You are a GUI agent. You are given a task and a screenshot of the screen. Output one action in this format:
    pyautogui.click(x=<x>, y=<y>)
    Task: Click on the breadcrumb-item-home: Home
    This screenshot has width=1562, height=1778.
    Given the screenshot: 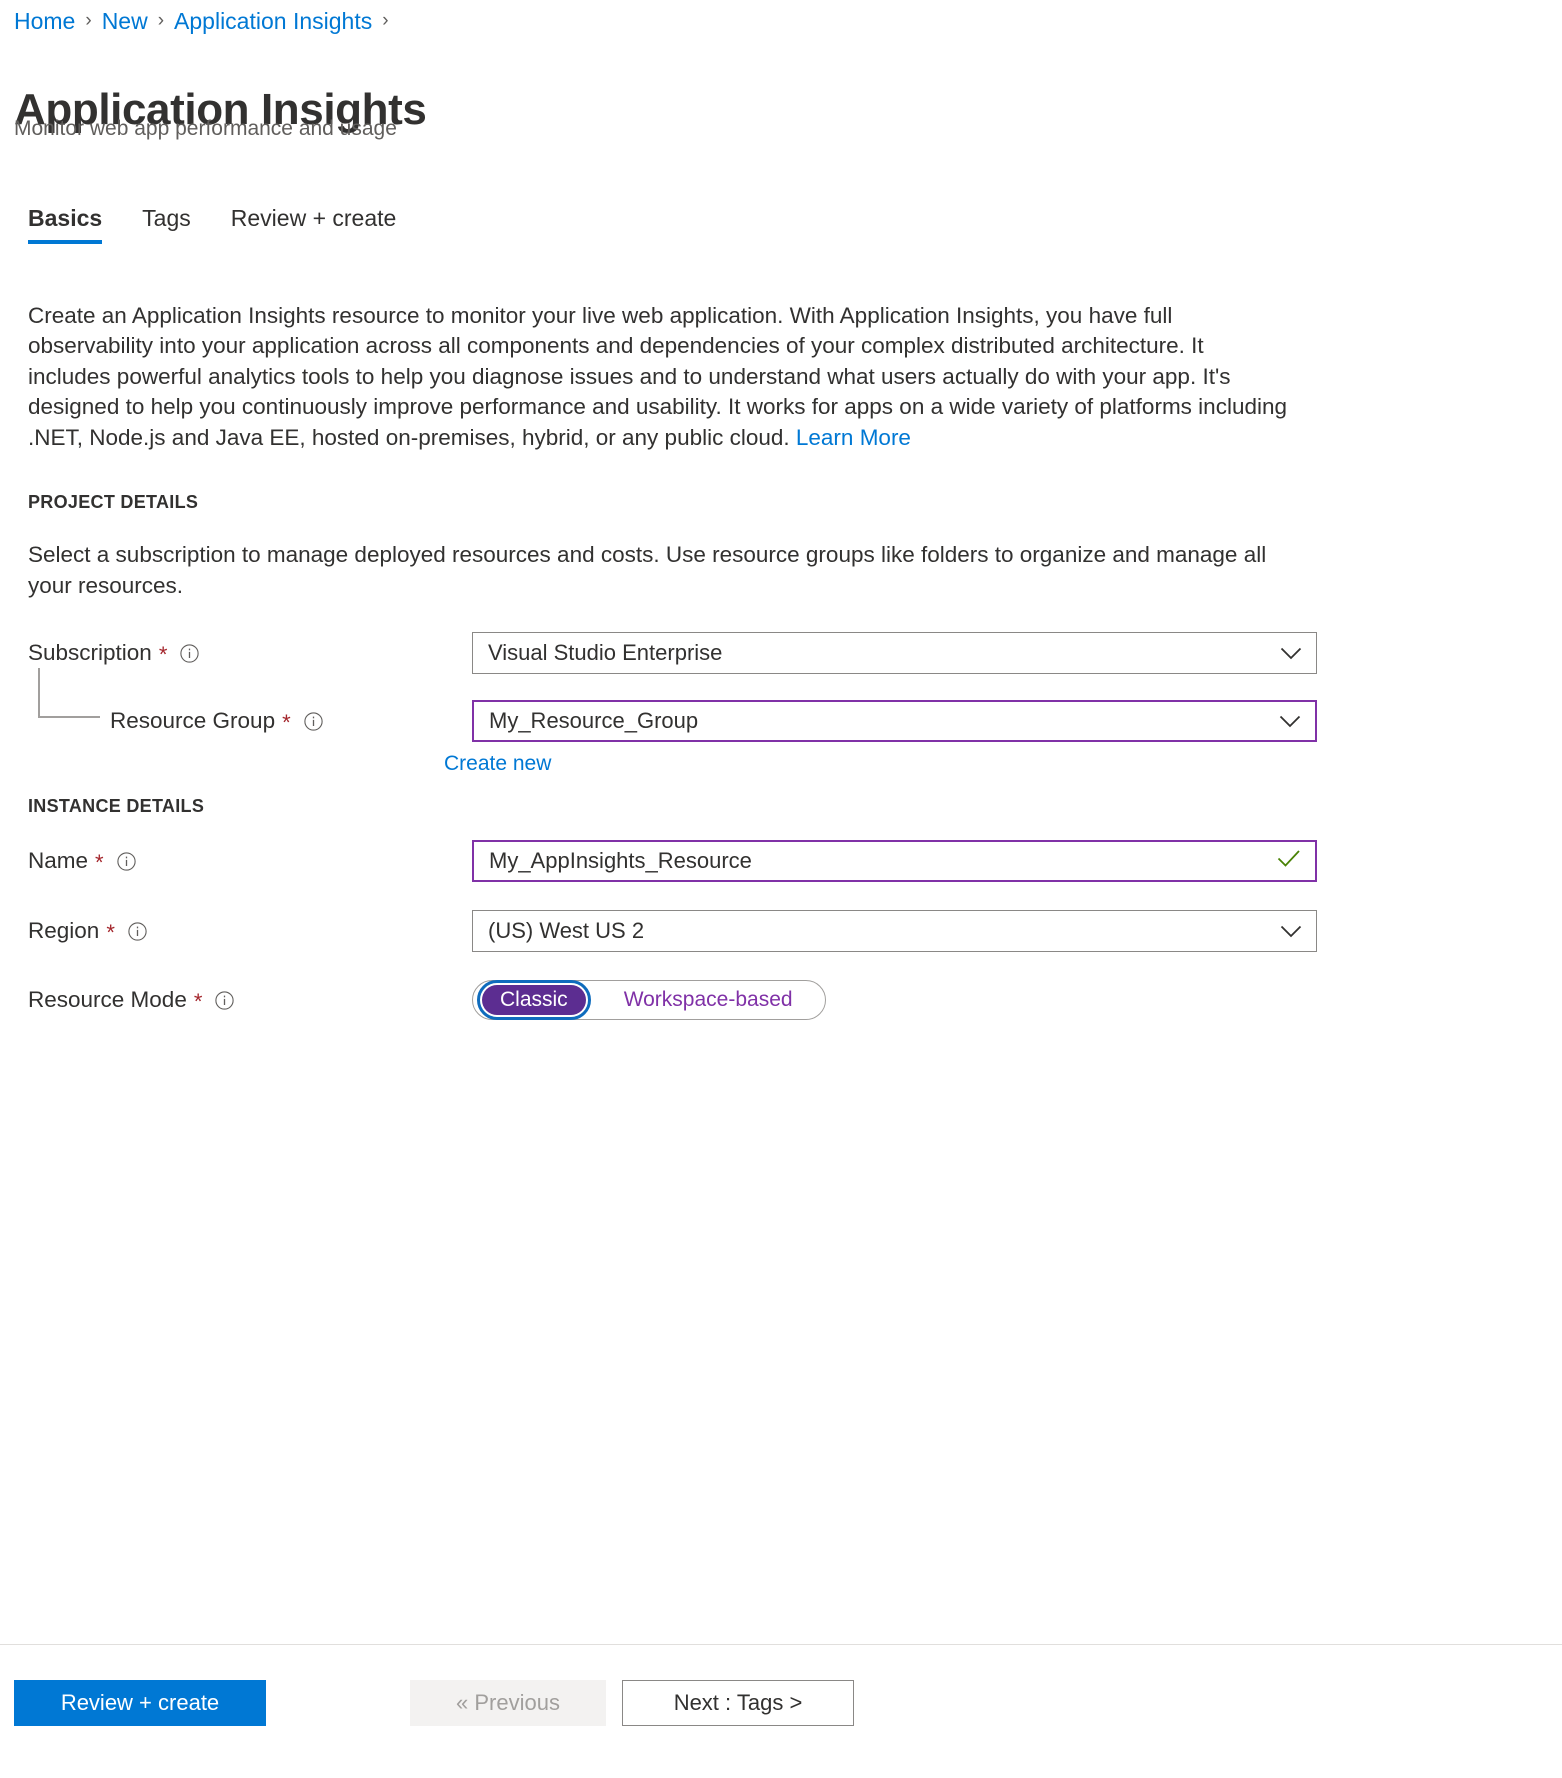 What is the action you would take?
    pyautogui.click(x=44, y=21)
    